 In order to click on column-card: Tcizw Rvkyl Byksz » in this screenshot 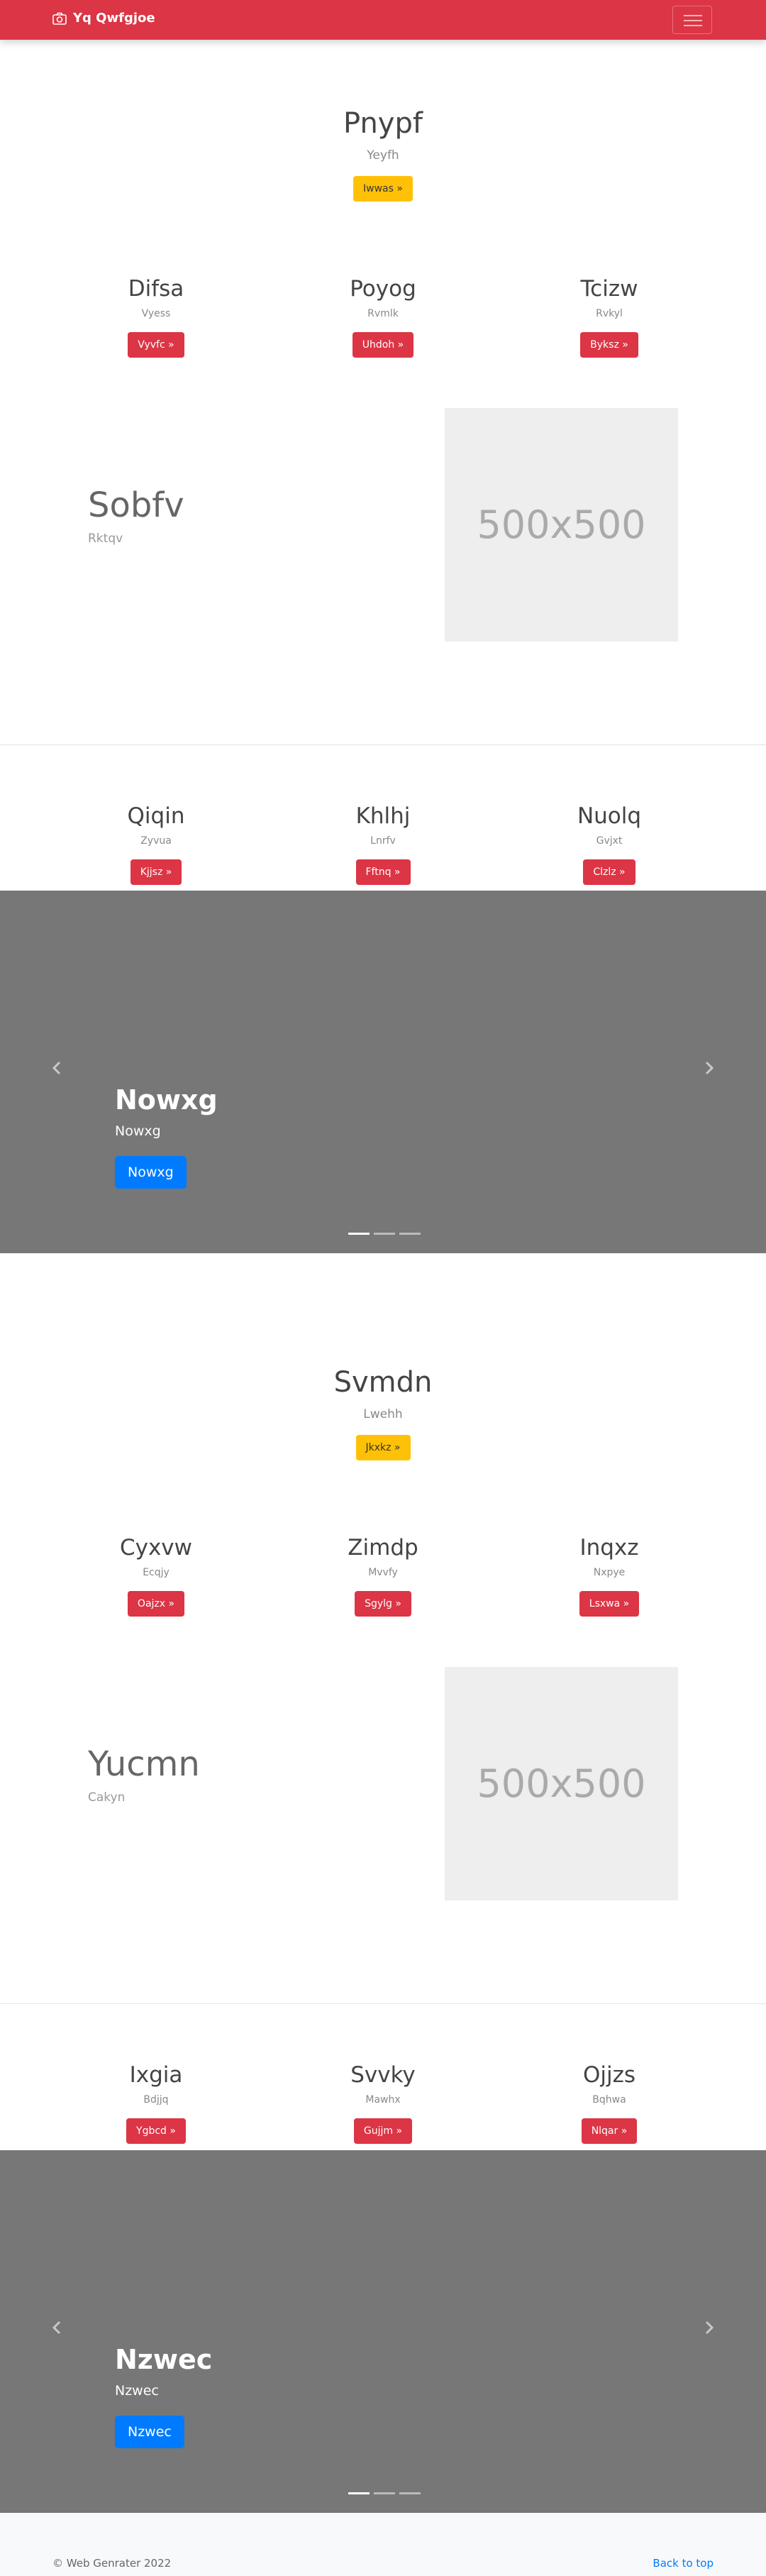, I will do `click(609, 316)`.